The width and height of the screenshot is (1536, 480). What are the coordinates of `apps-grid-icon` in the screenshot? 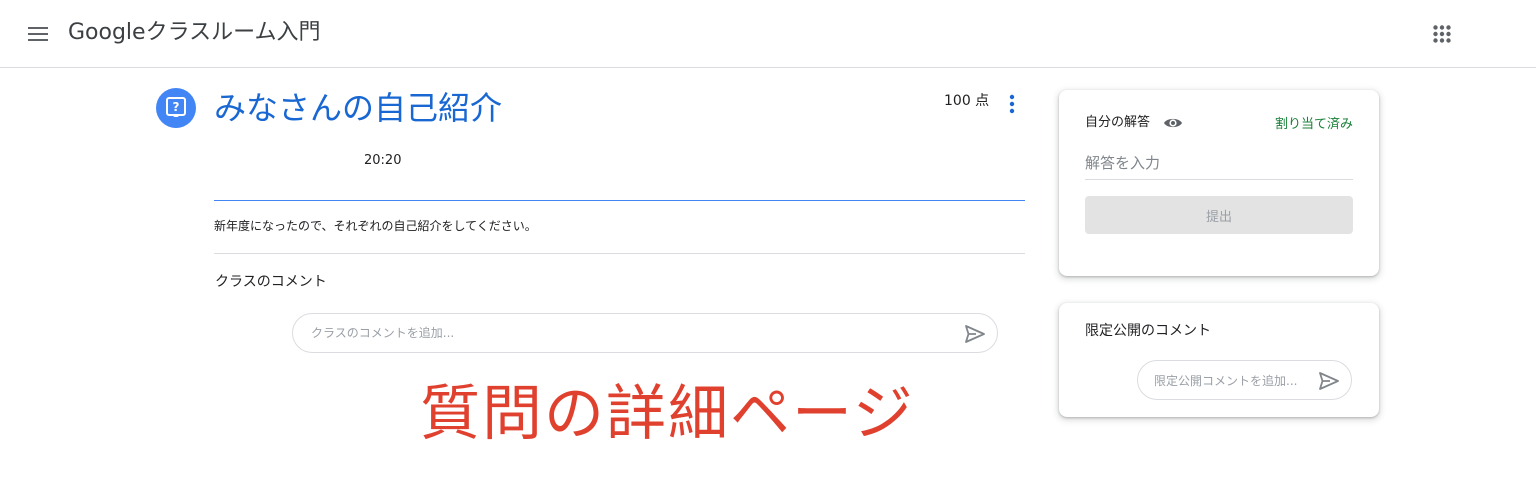 It's located at (1442, 34).